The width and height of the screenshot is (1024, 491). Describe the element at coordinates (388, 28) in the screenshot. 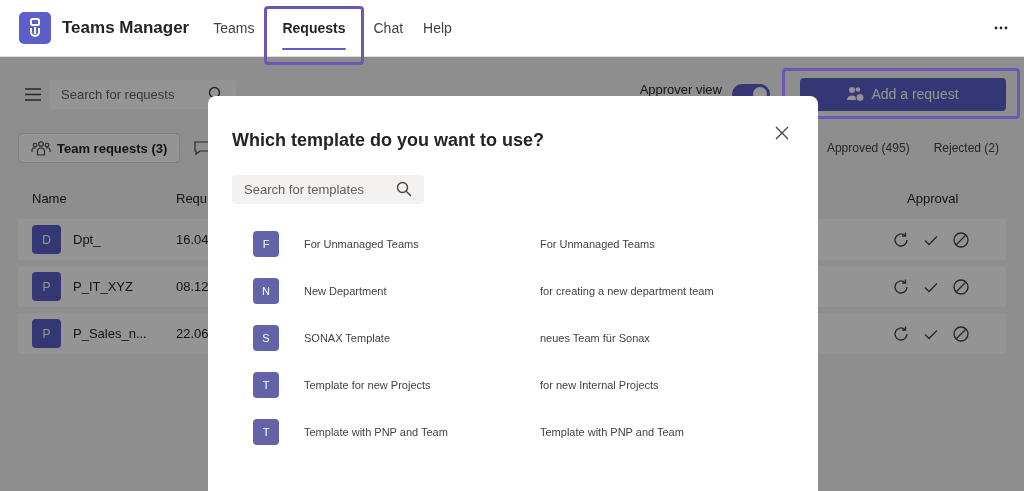

I see `nav-tab: Chat` at that location.